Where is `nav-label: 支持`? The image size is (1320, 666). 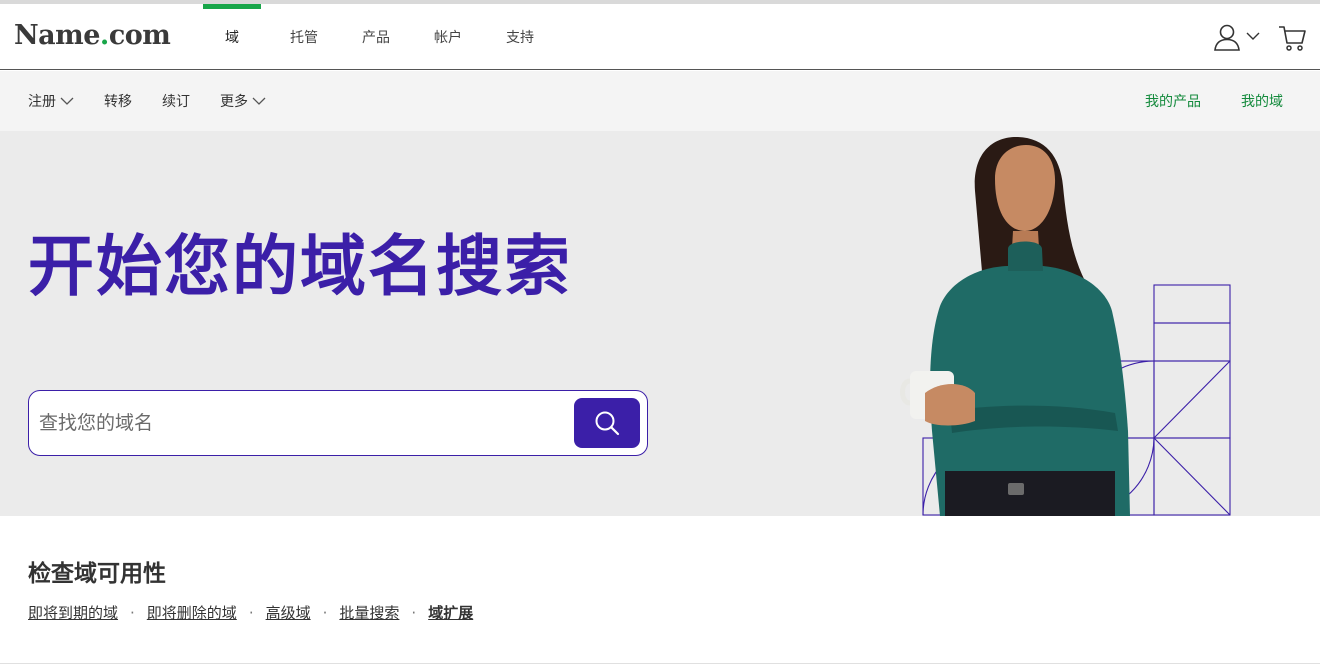
nav-label: 支持 is located at coordinates (520, 38).